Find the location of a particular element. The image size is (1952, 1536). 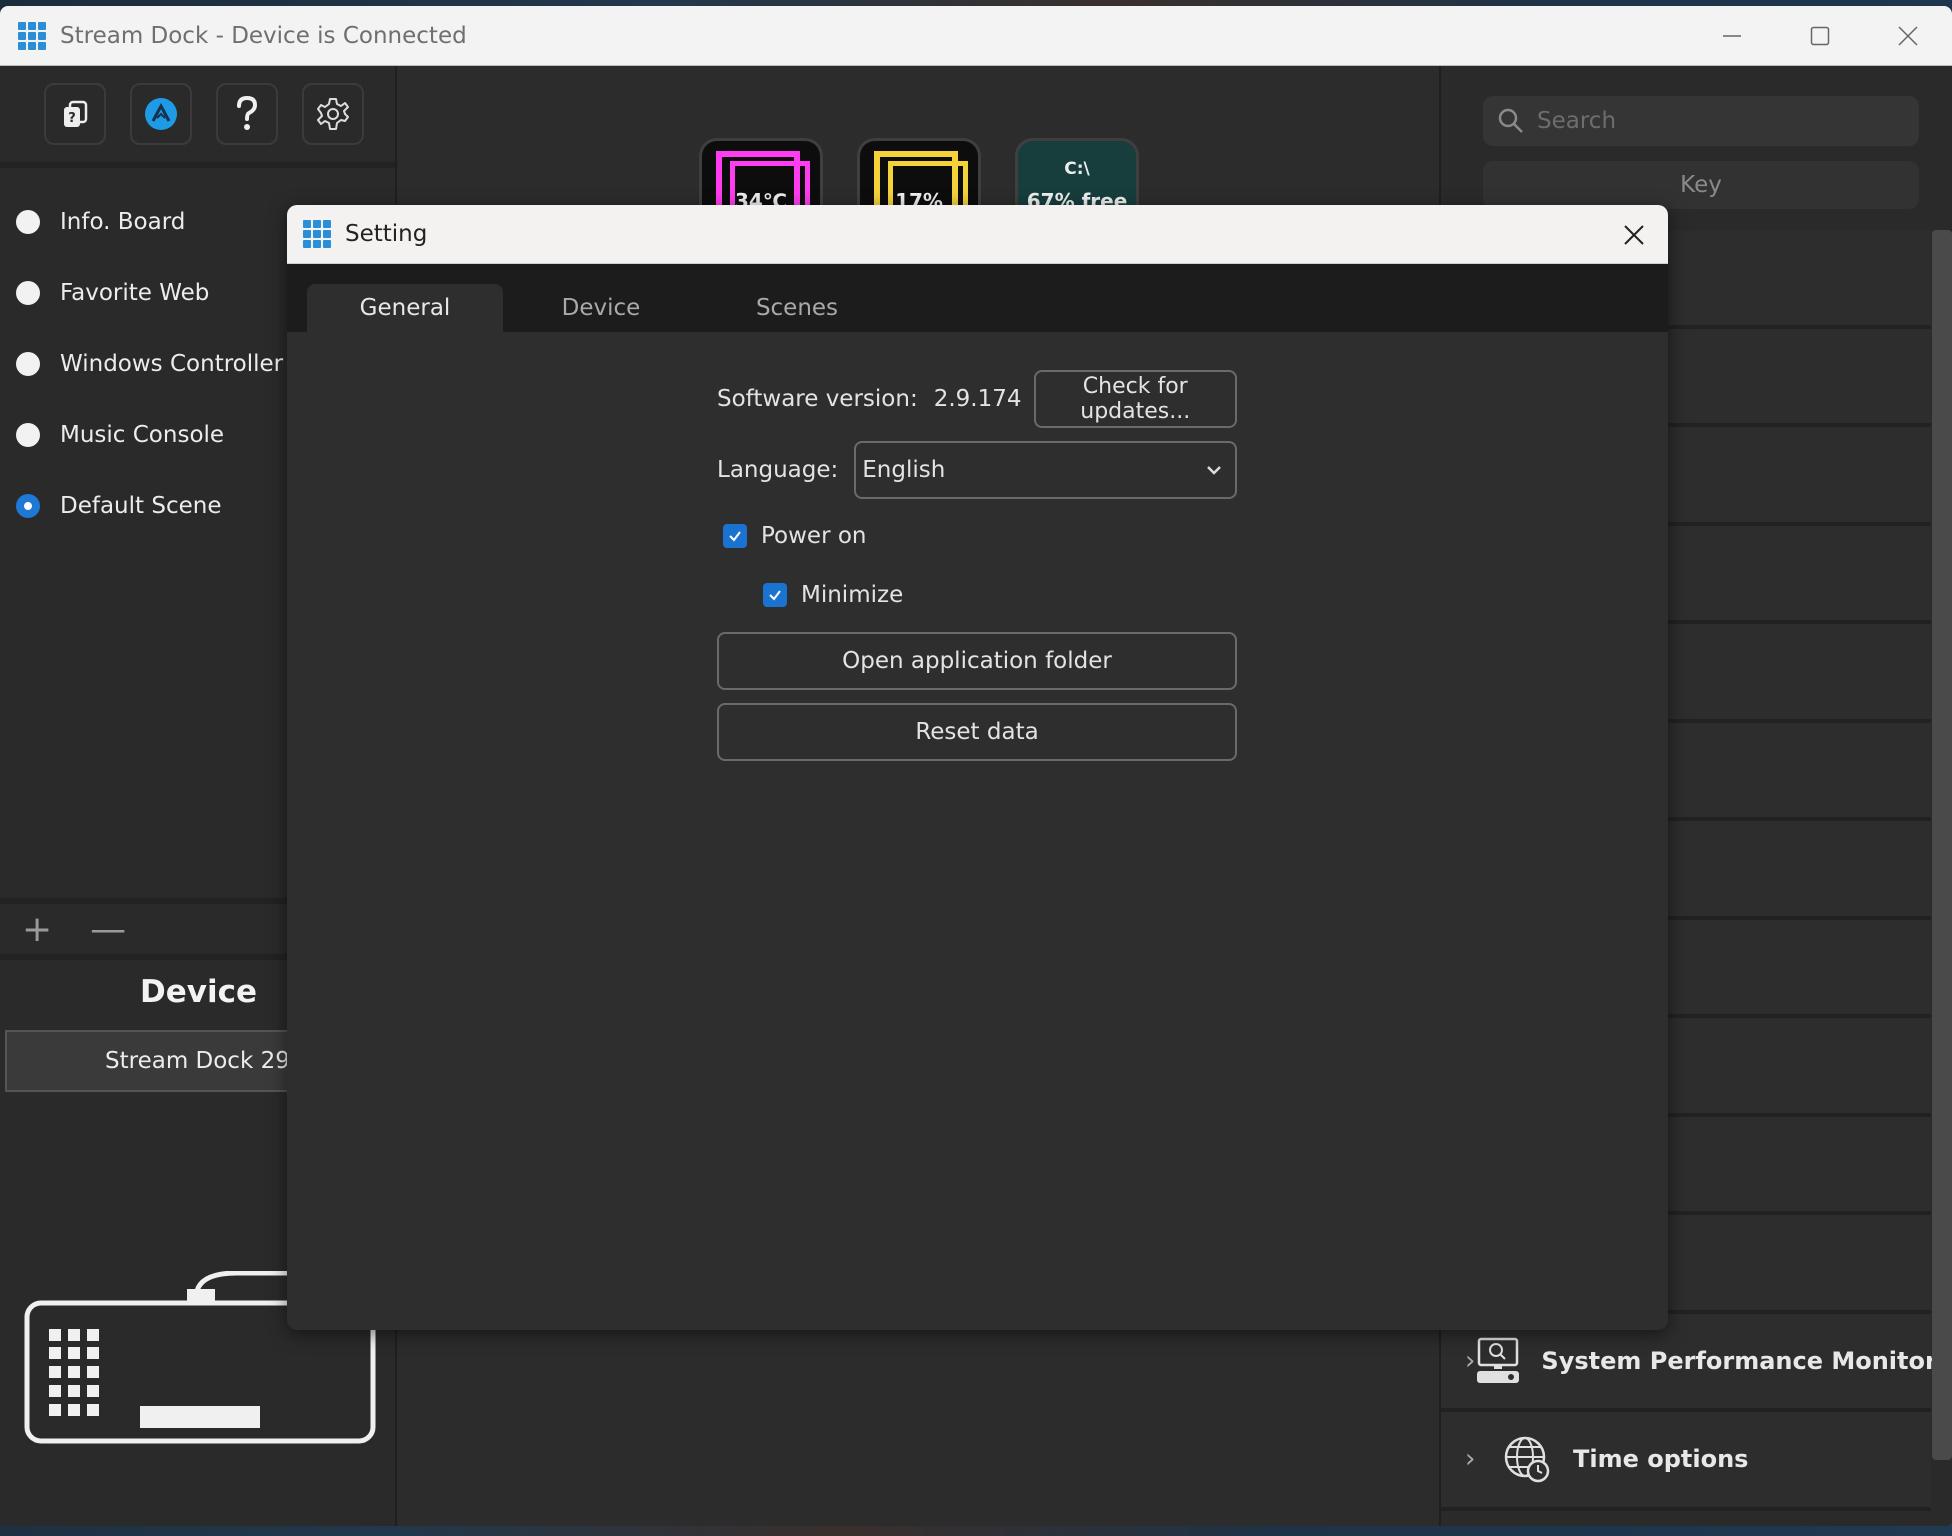

power-on-checkbox is located at coordinates (735, 536).